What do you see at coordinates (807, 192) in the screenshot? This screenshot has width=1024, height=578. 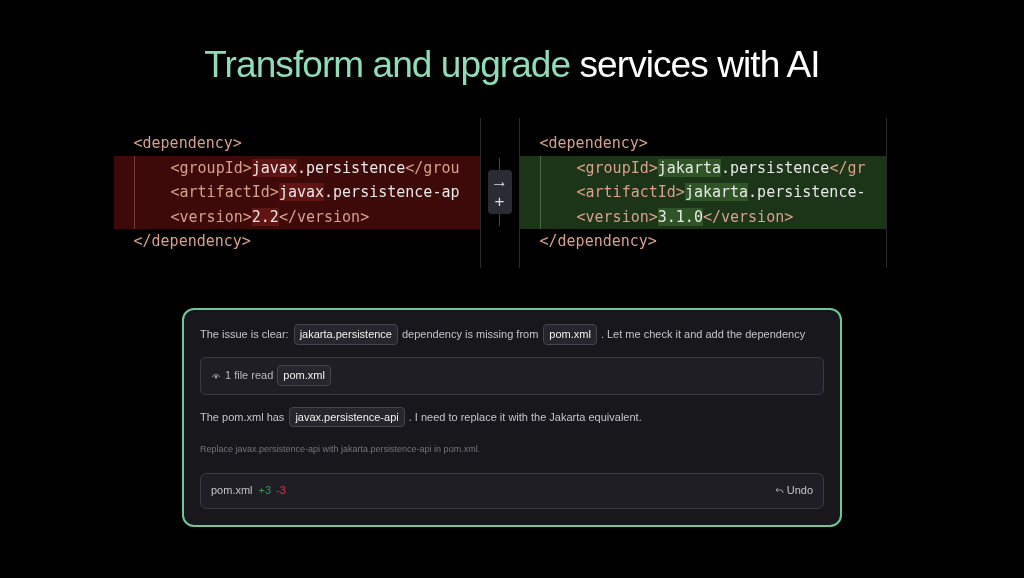 I see `code-value: .persistence-` at bounding box center [807, 192].